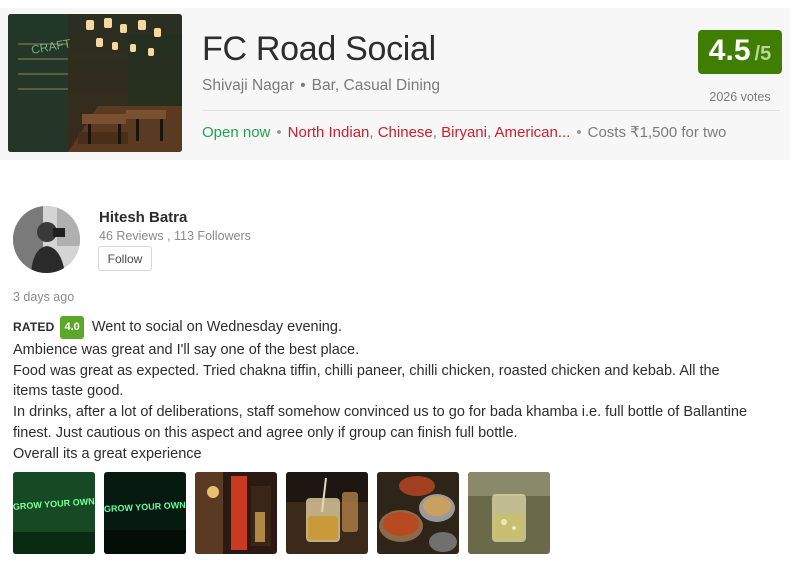  I want to click on reviewer-avatar, so click(46, 239).